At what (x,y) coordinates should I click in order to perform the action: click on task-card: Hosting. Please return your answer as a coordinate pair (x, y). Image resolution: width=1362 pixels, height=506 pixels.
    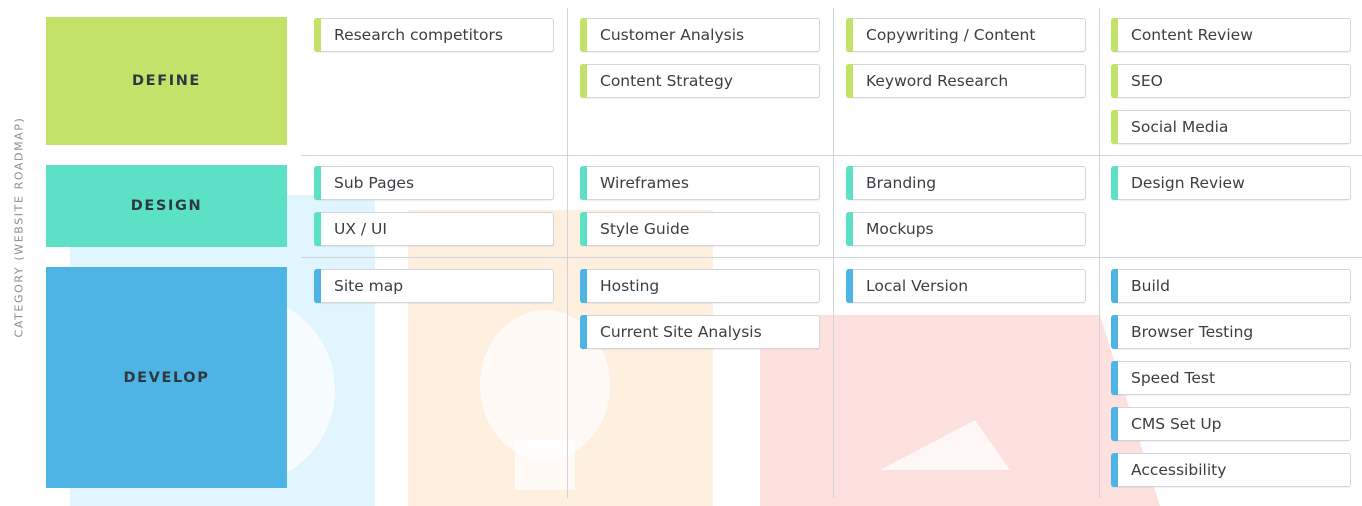
    Looking at the image, I should click on (700, 286).